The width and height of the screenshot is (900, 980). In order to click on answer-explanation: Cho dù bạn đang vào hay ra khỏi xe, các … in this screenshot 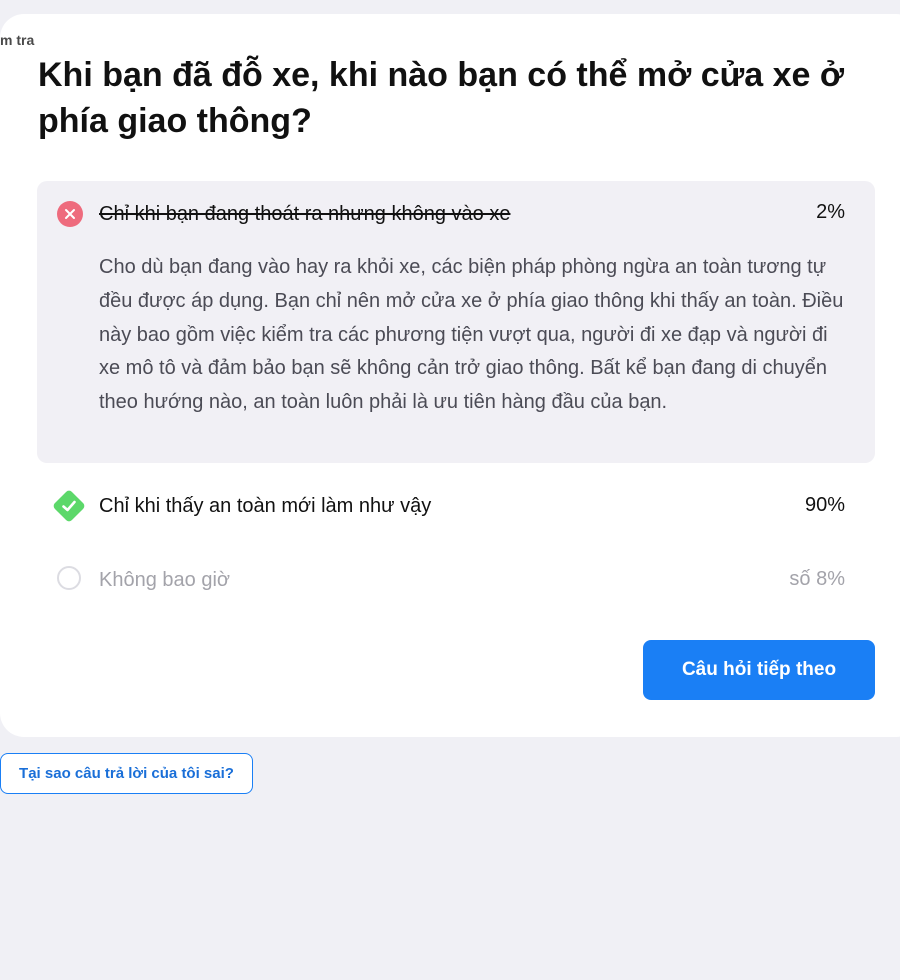, I will do `click(471, 335)`.